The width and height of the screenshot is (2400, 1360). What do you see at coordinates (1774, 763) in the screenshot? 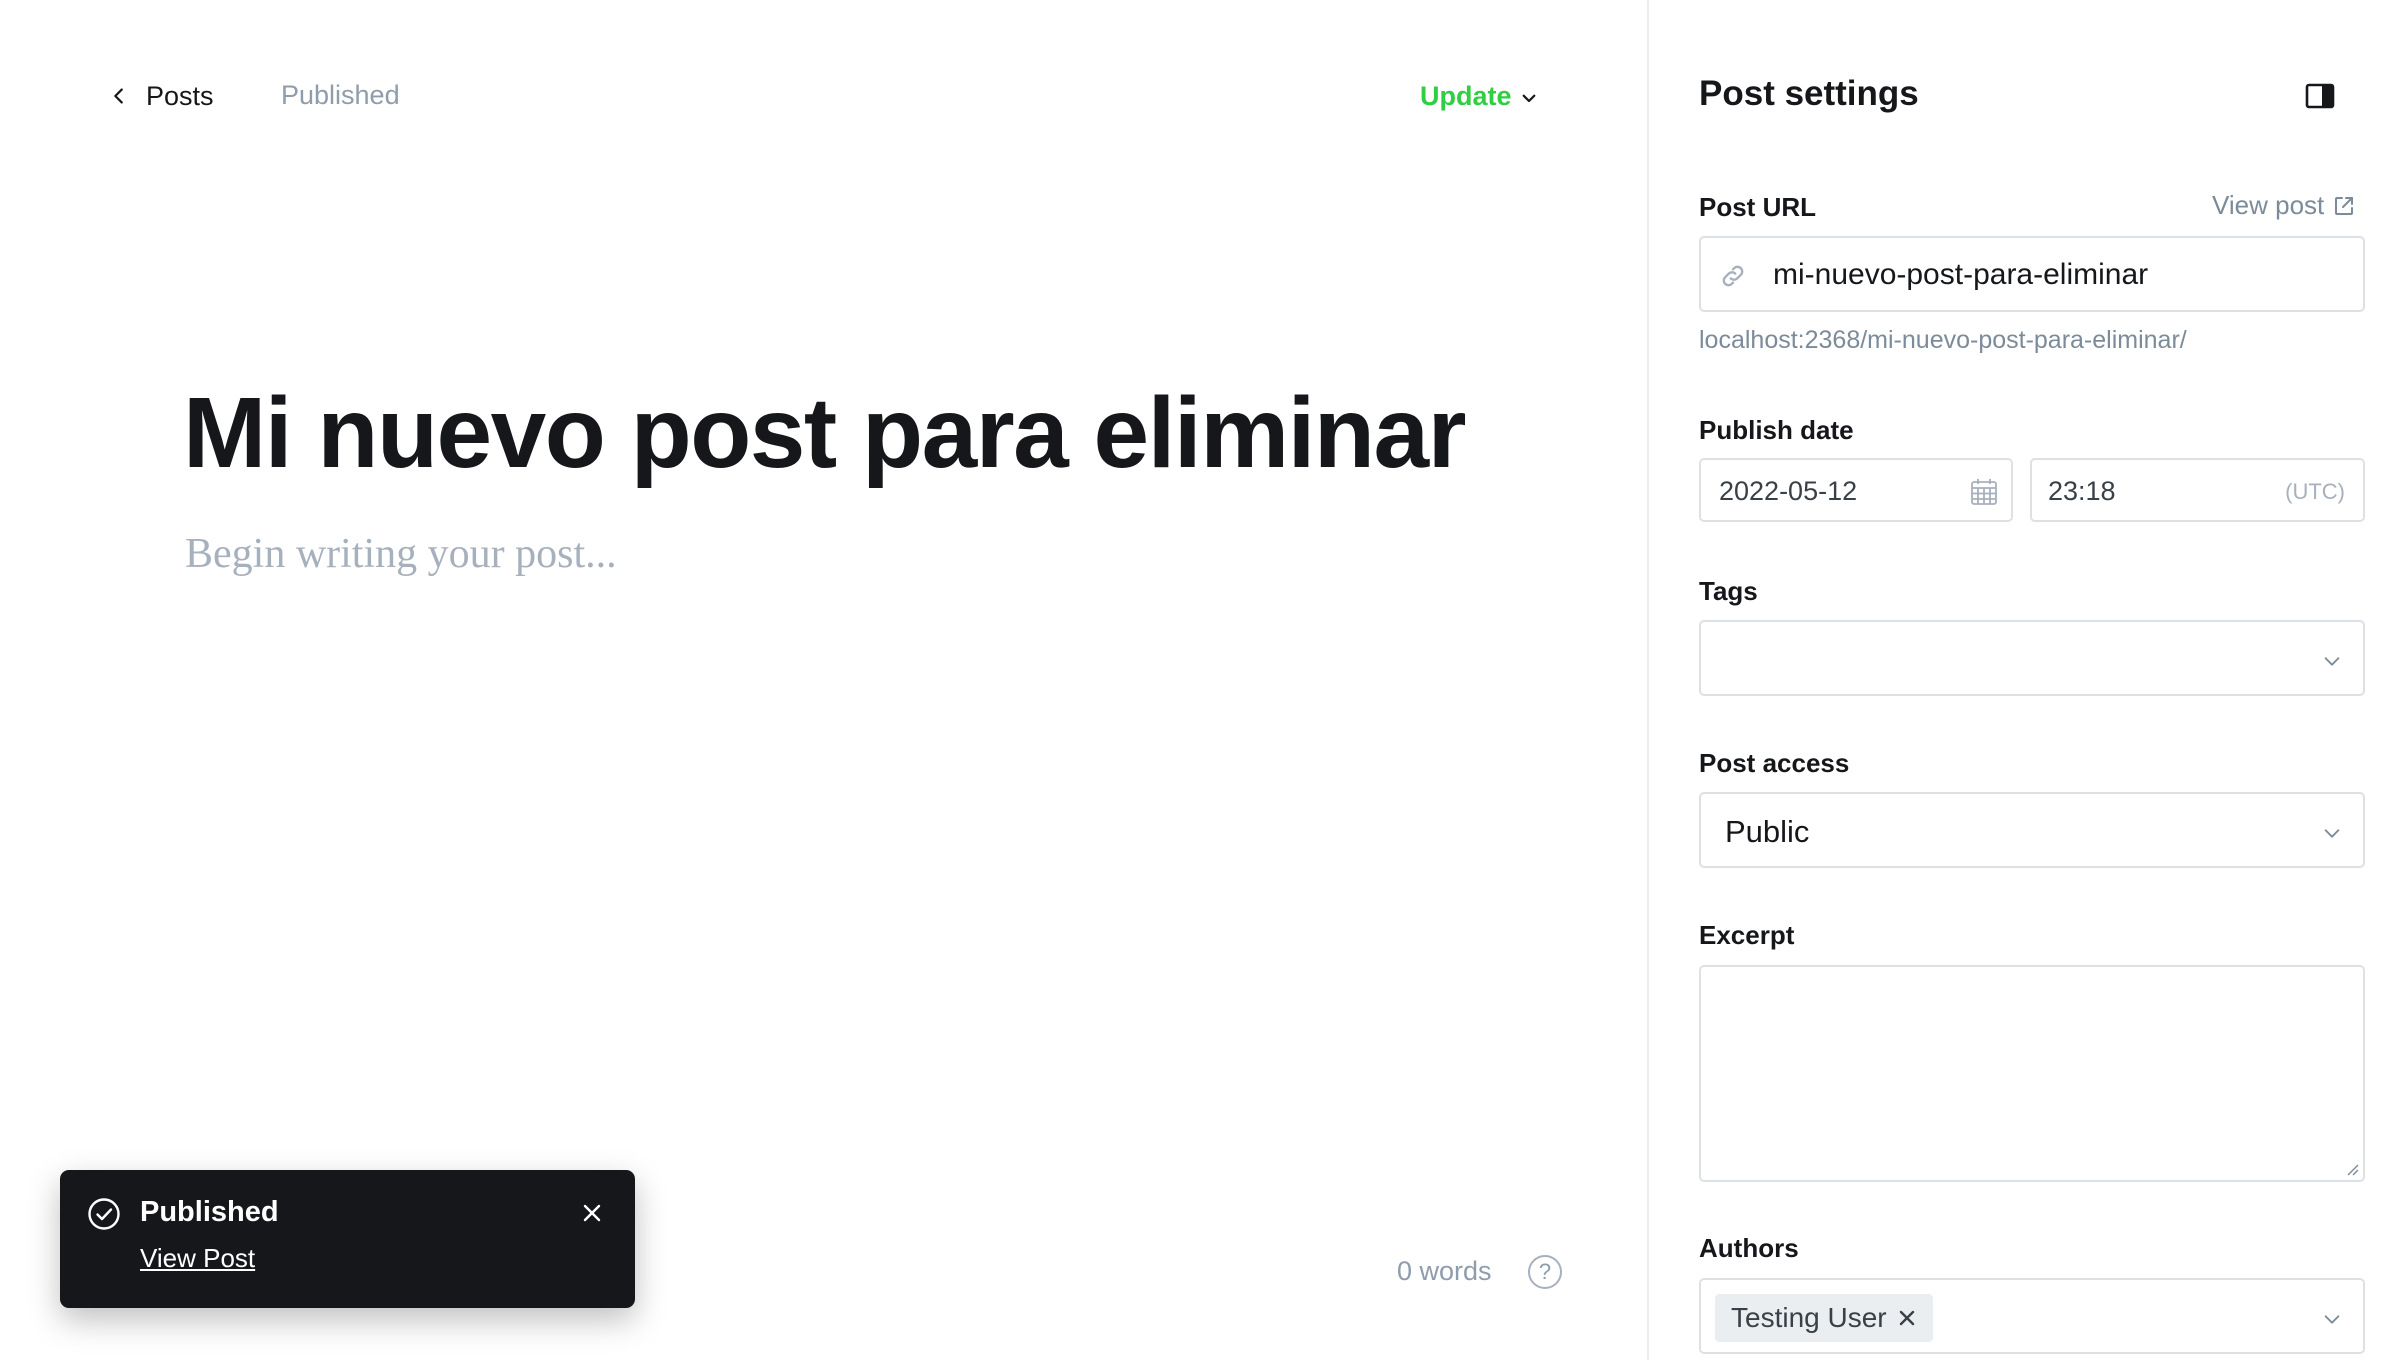
I see `post-access-label: Post access` at bounding box center [1774, 763].